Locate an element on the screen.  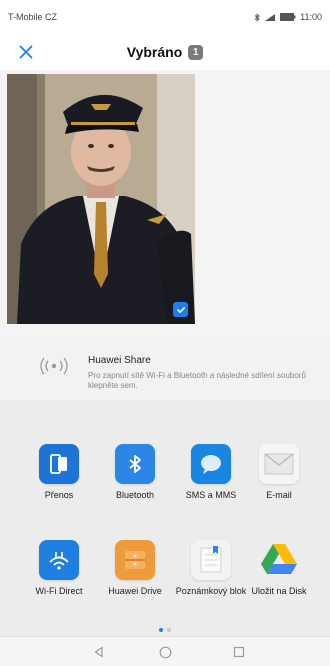
selected-checkbox is located at coordinates (180, 309).